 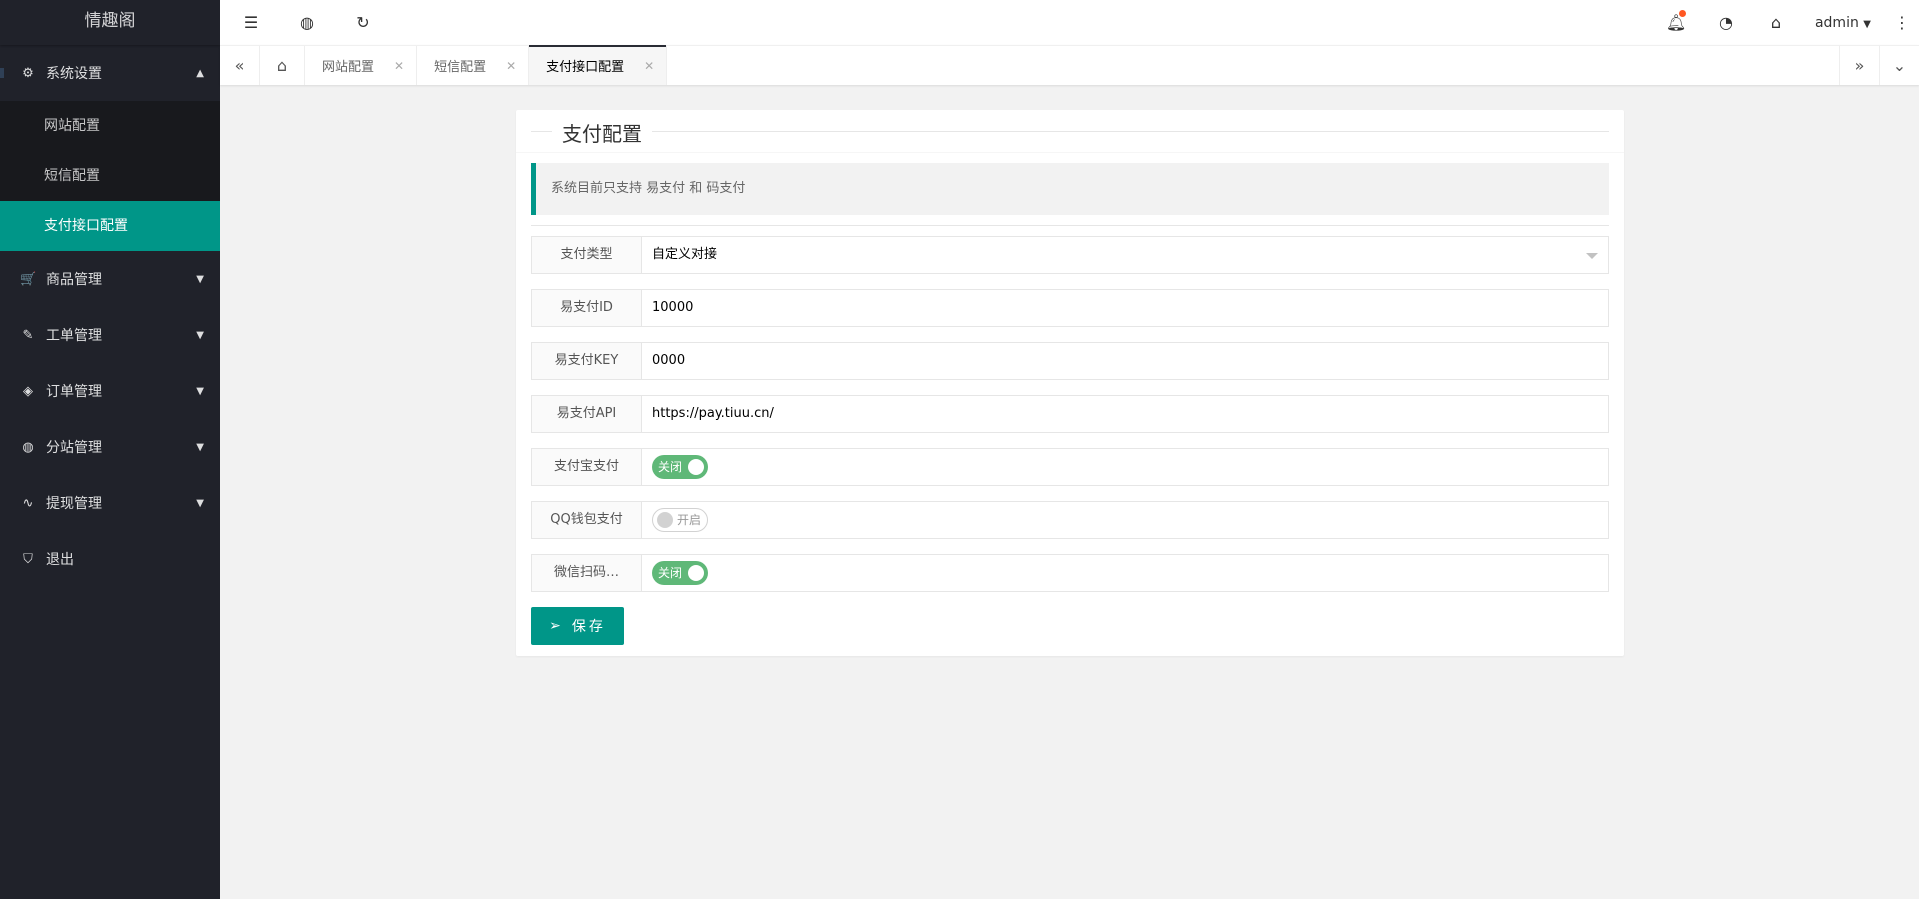 I want to click on user-menu: admin ▼, so click(x=1843, y=23).